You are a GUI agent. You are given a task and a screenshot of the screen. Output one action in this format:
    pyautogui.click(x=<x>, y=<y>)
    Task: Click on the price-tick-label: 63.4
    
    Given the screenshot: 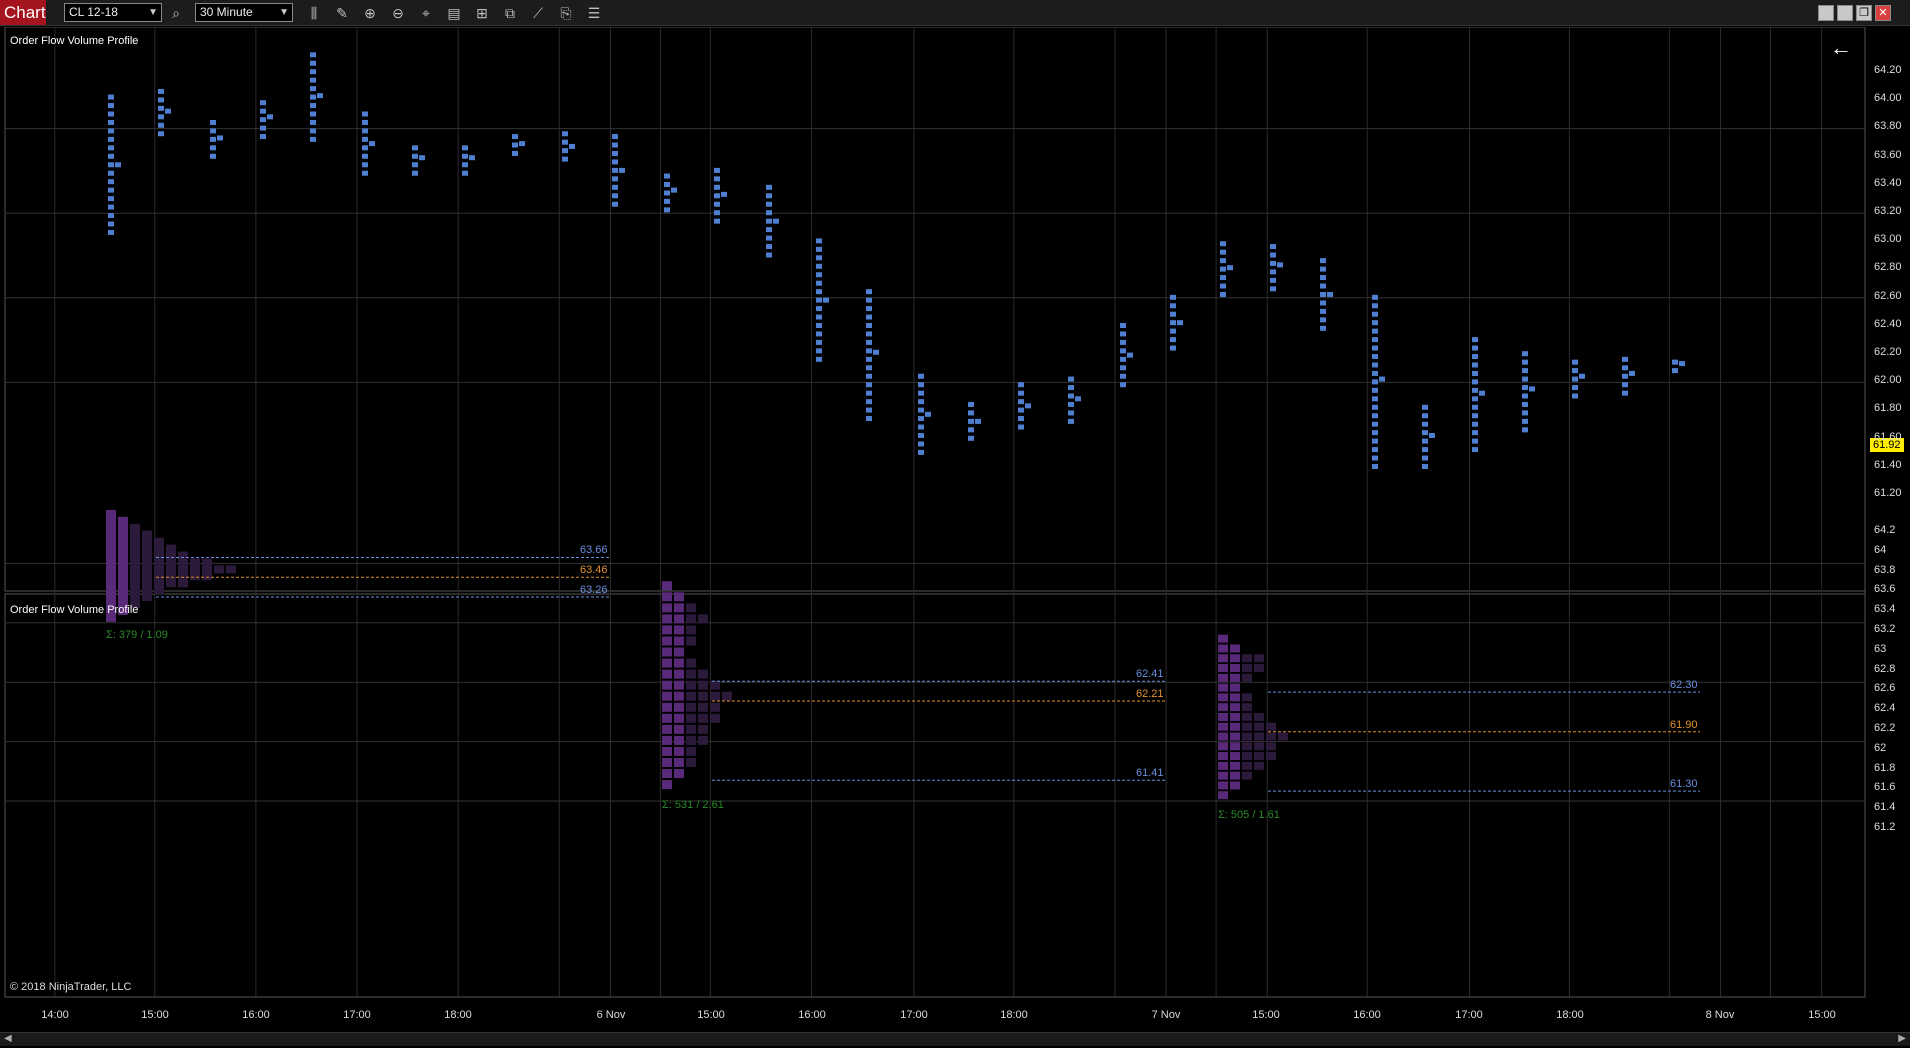 What is the action you would take?
    pyautogui.click(x=1885, y=609)
    